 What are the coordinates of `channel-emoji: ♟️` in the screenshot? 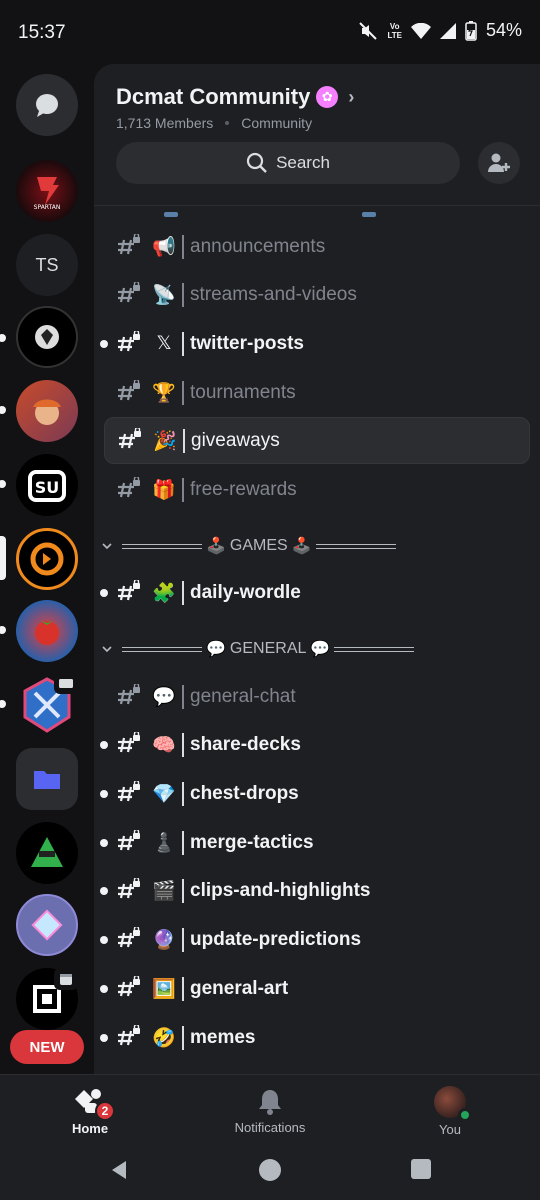 It's located at (164, 843).